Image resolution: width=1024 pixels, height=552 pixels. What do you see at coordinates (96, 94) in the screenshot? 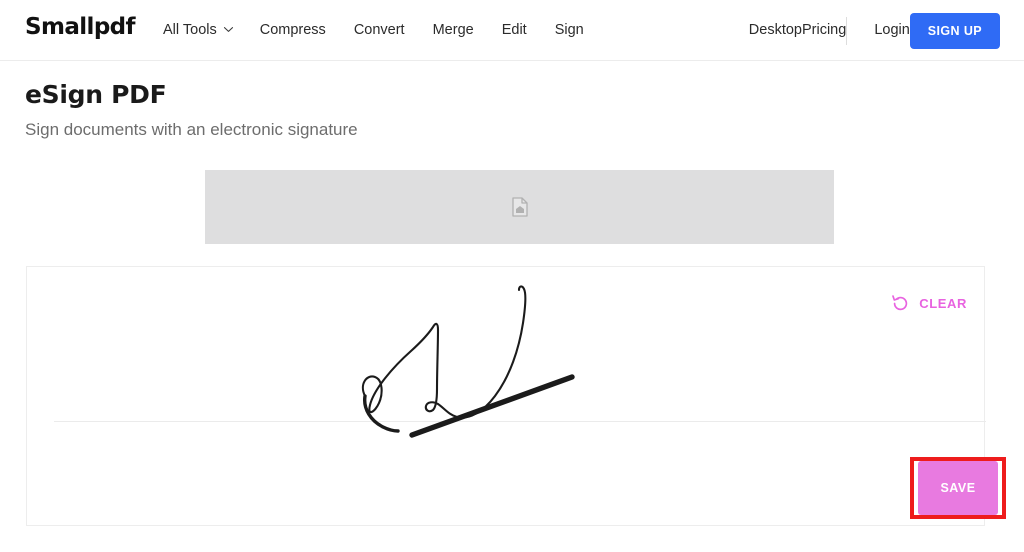
I see `page-title: eSign PDF` at bounding box center [96, 94].